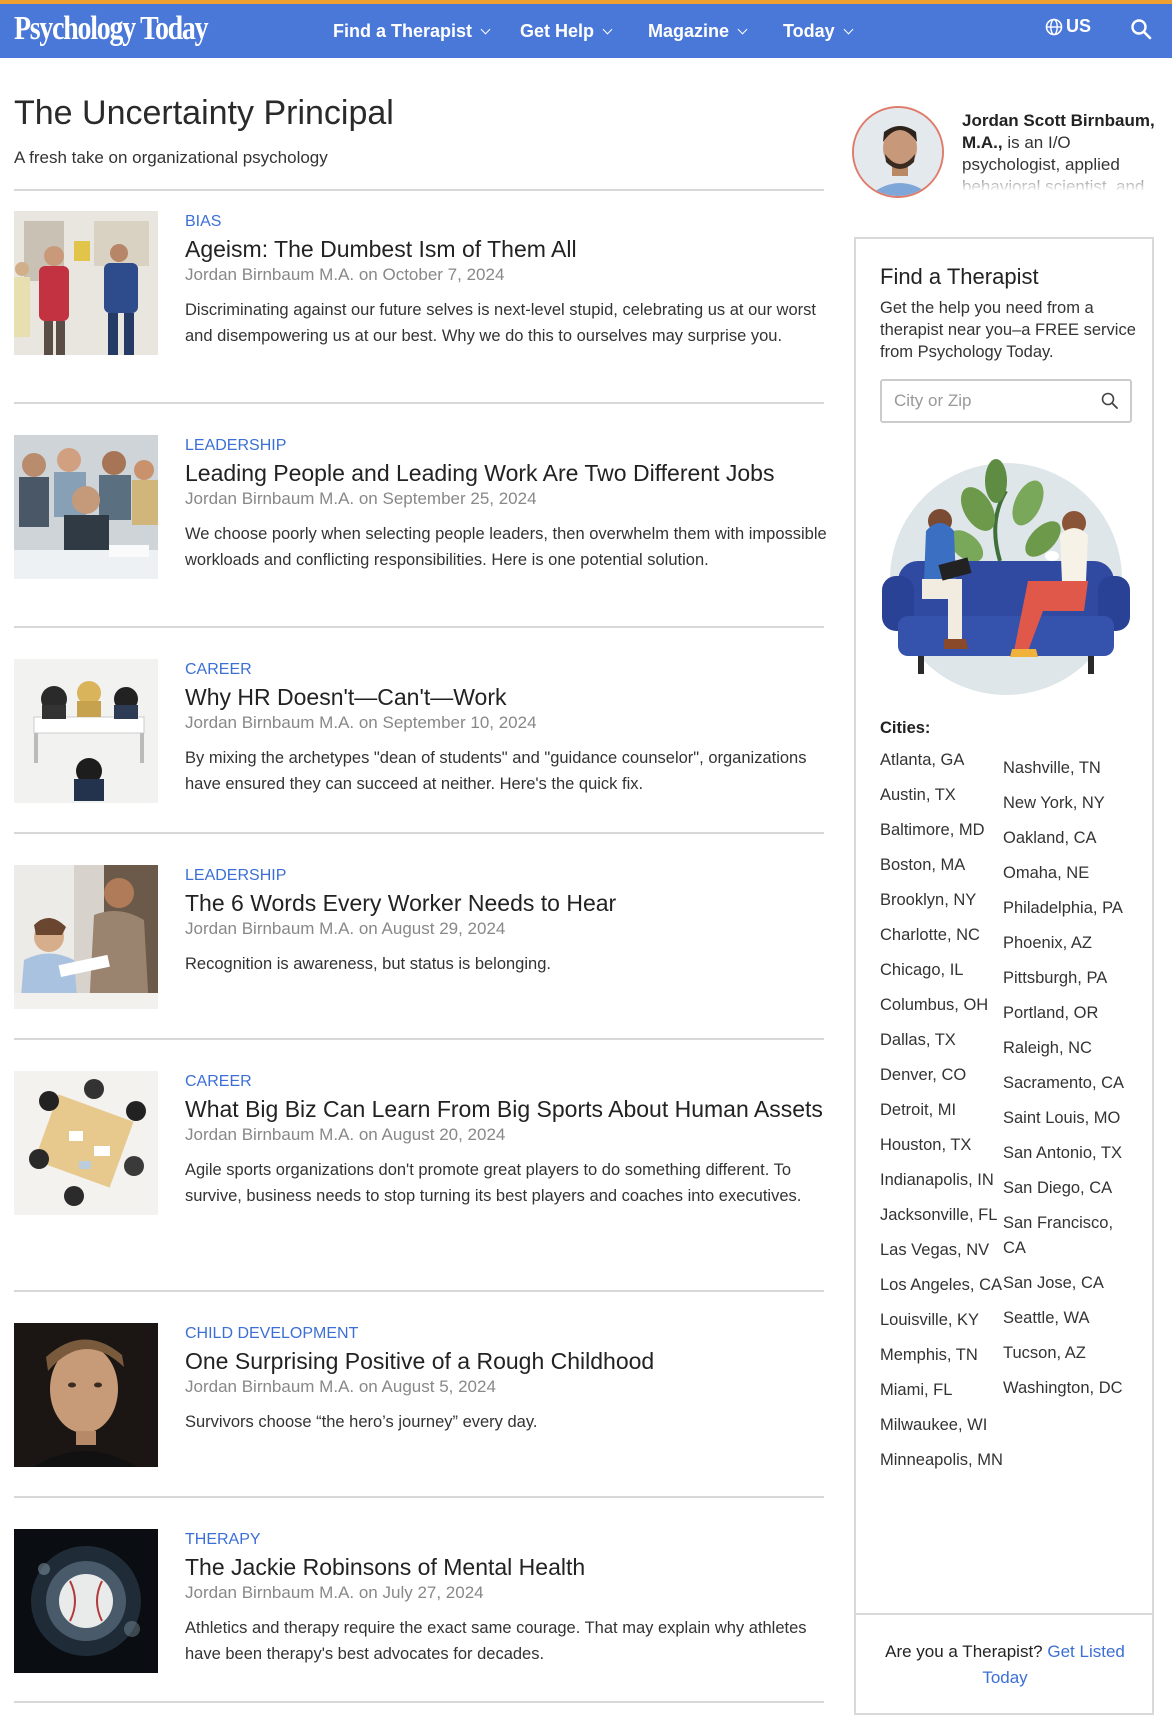 The image size is (1172, 1720). I want to click on city-link: Nashville, TN, so click(1068, 768).